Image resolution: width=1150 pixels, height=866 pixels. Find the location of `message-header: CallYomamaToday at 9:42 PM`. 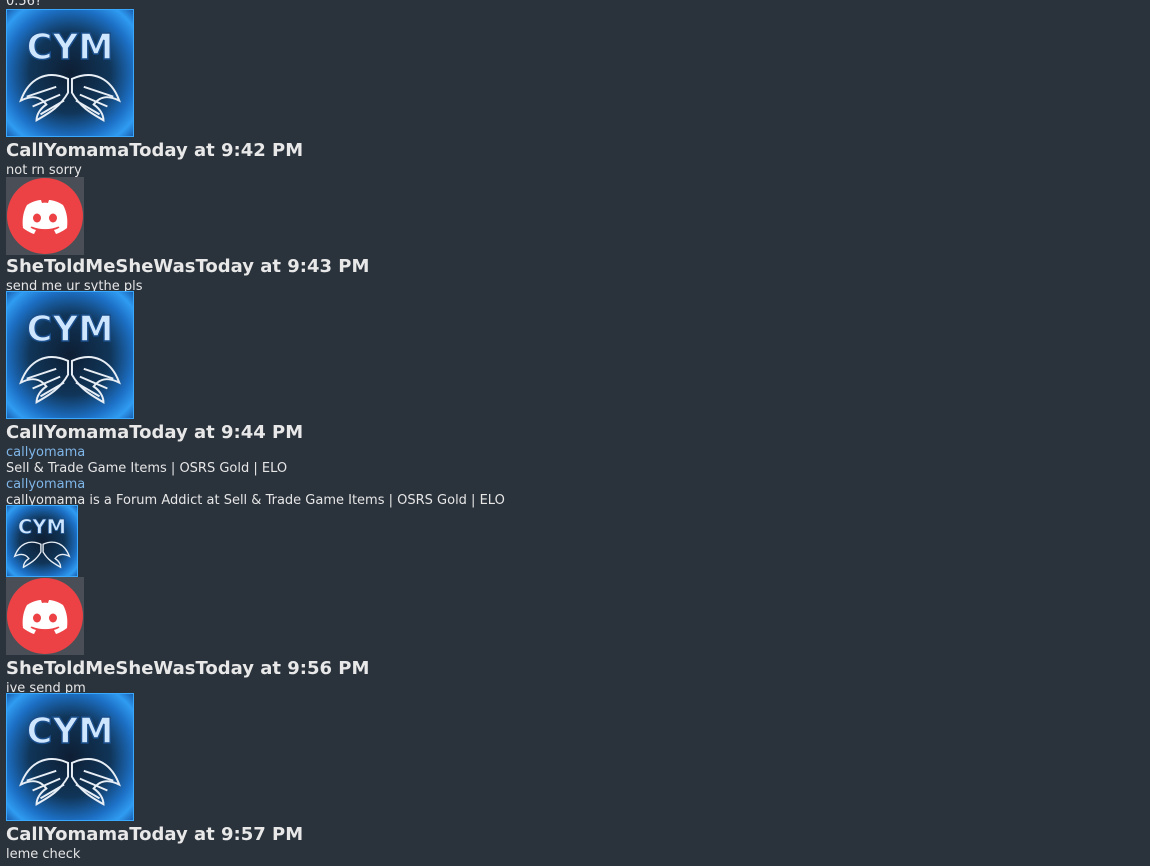

message-header: CallYomamaToday at 9:42 PM is located at coordinates (154, 151).